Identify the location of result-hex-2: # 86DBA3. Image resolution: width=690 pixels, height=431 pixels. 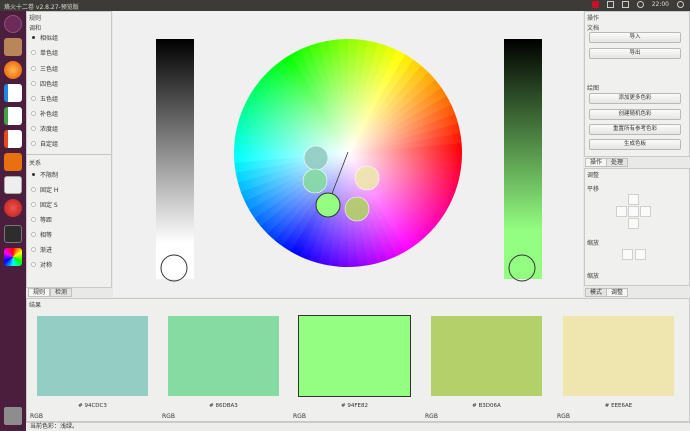
(223, 406).